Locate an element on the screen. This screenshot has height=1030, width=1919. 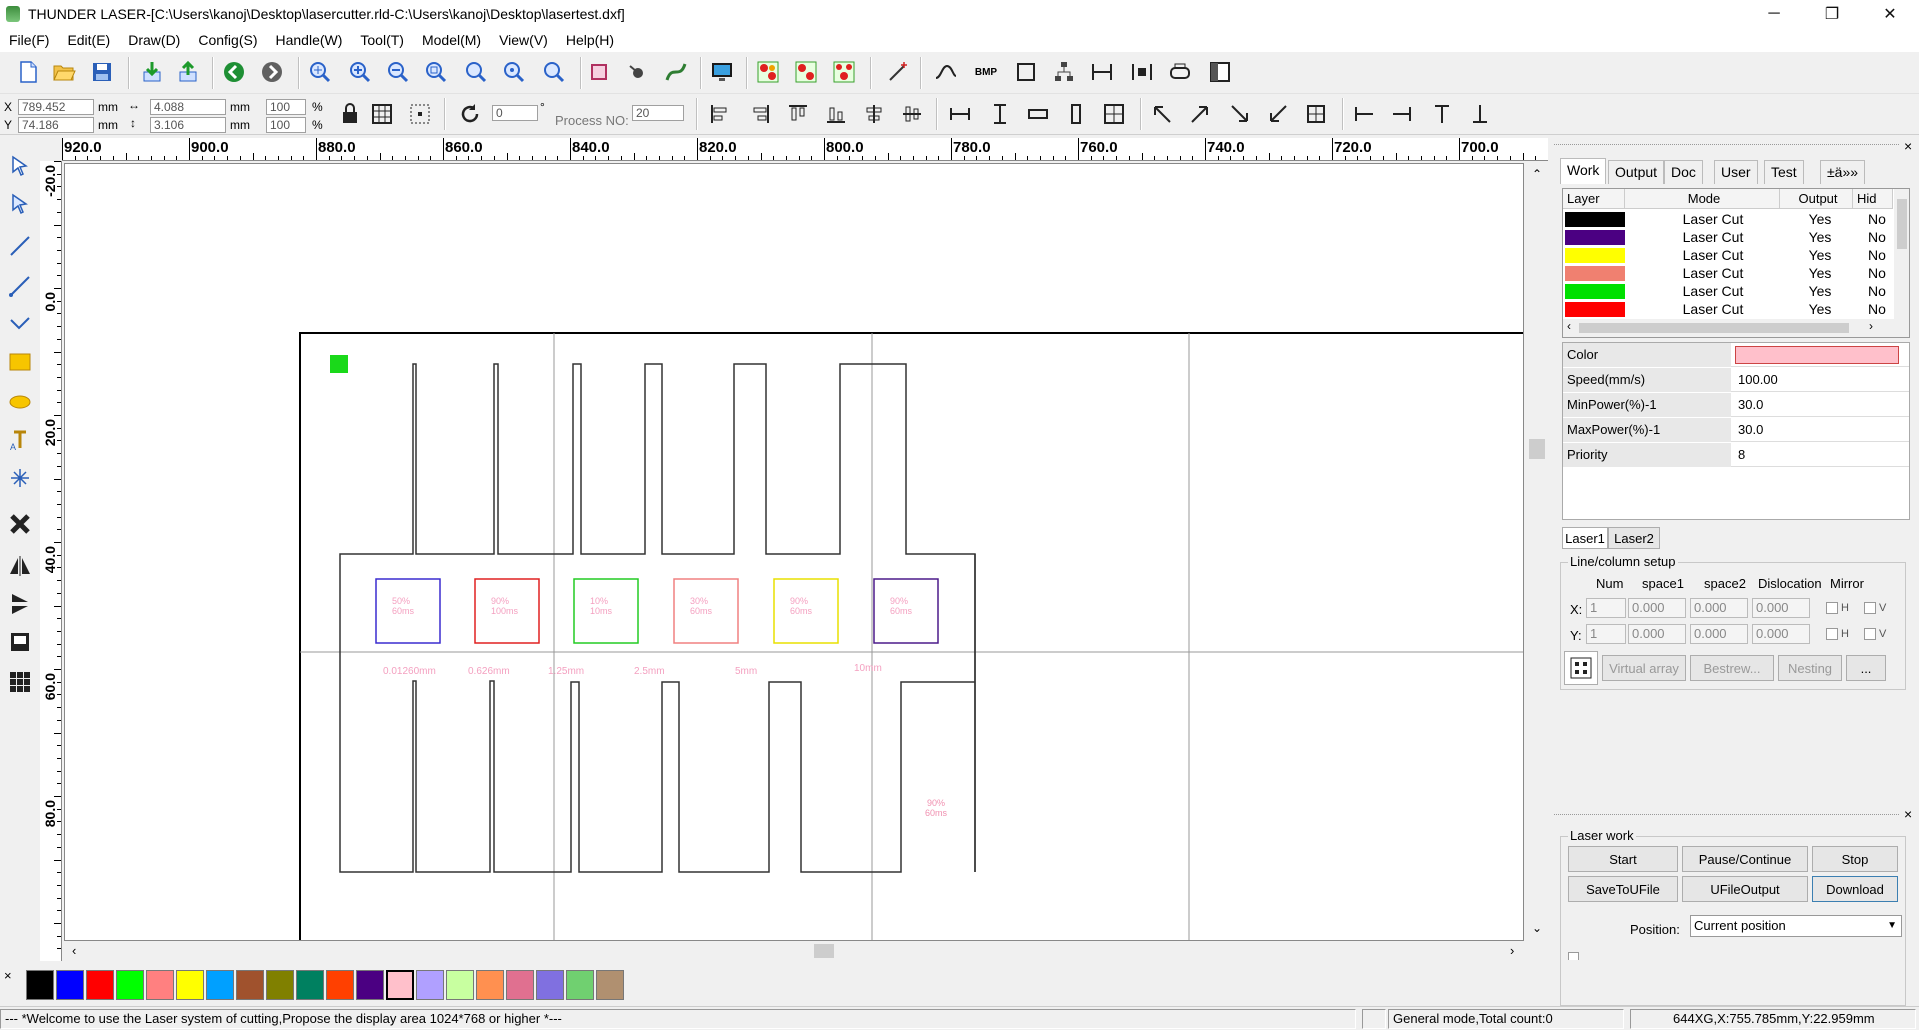
tab-test: Test is located at coordinates (1784, 172).